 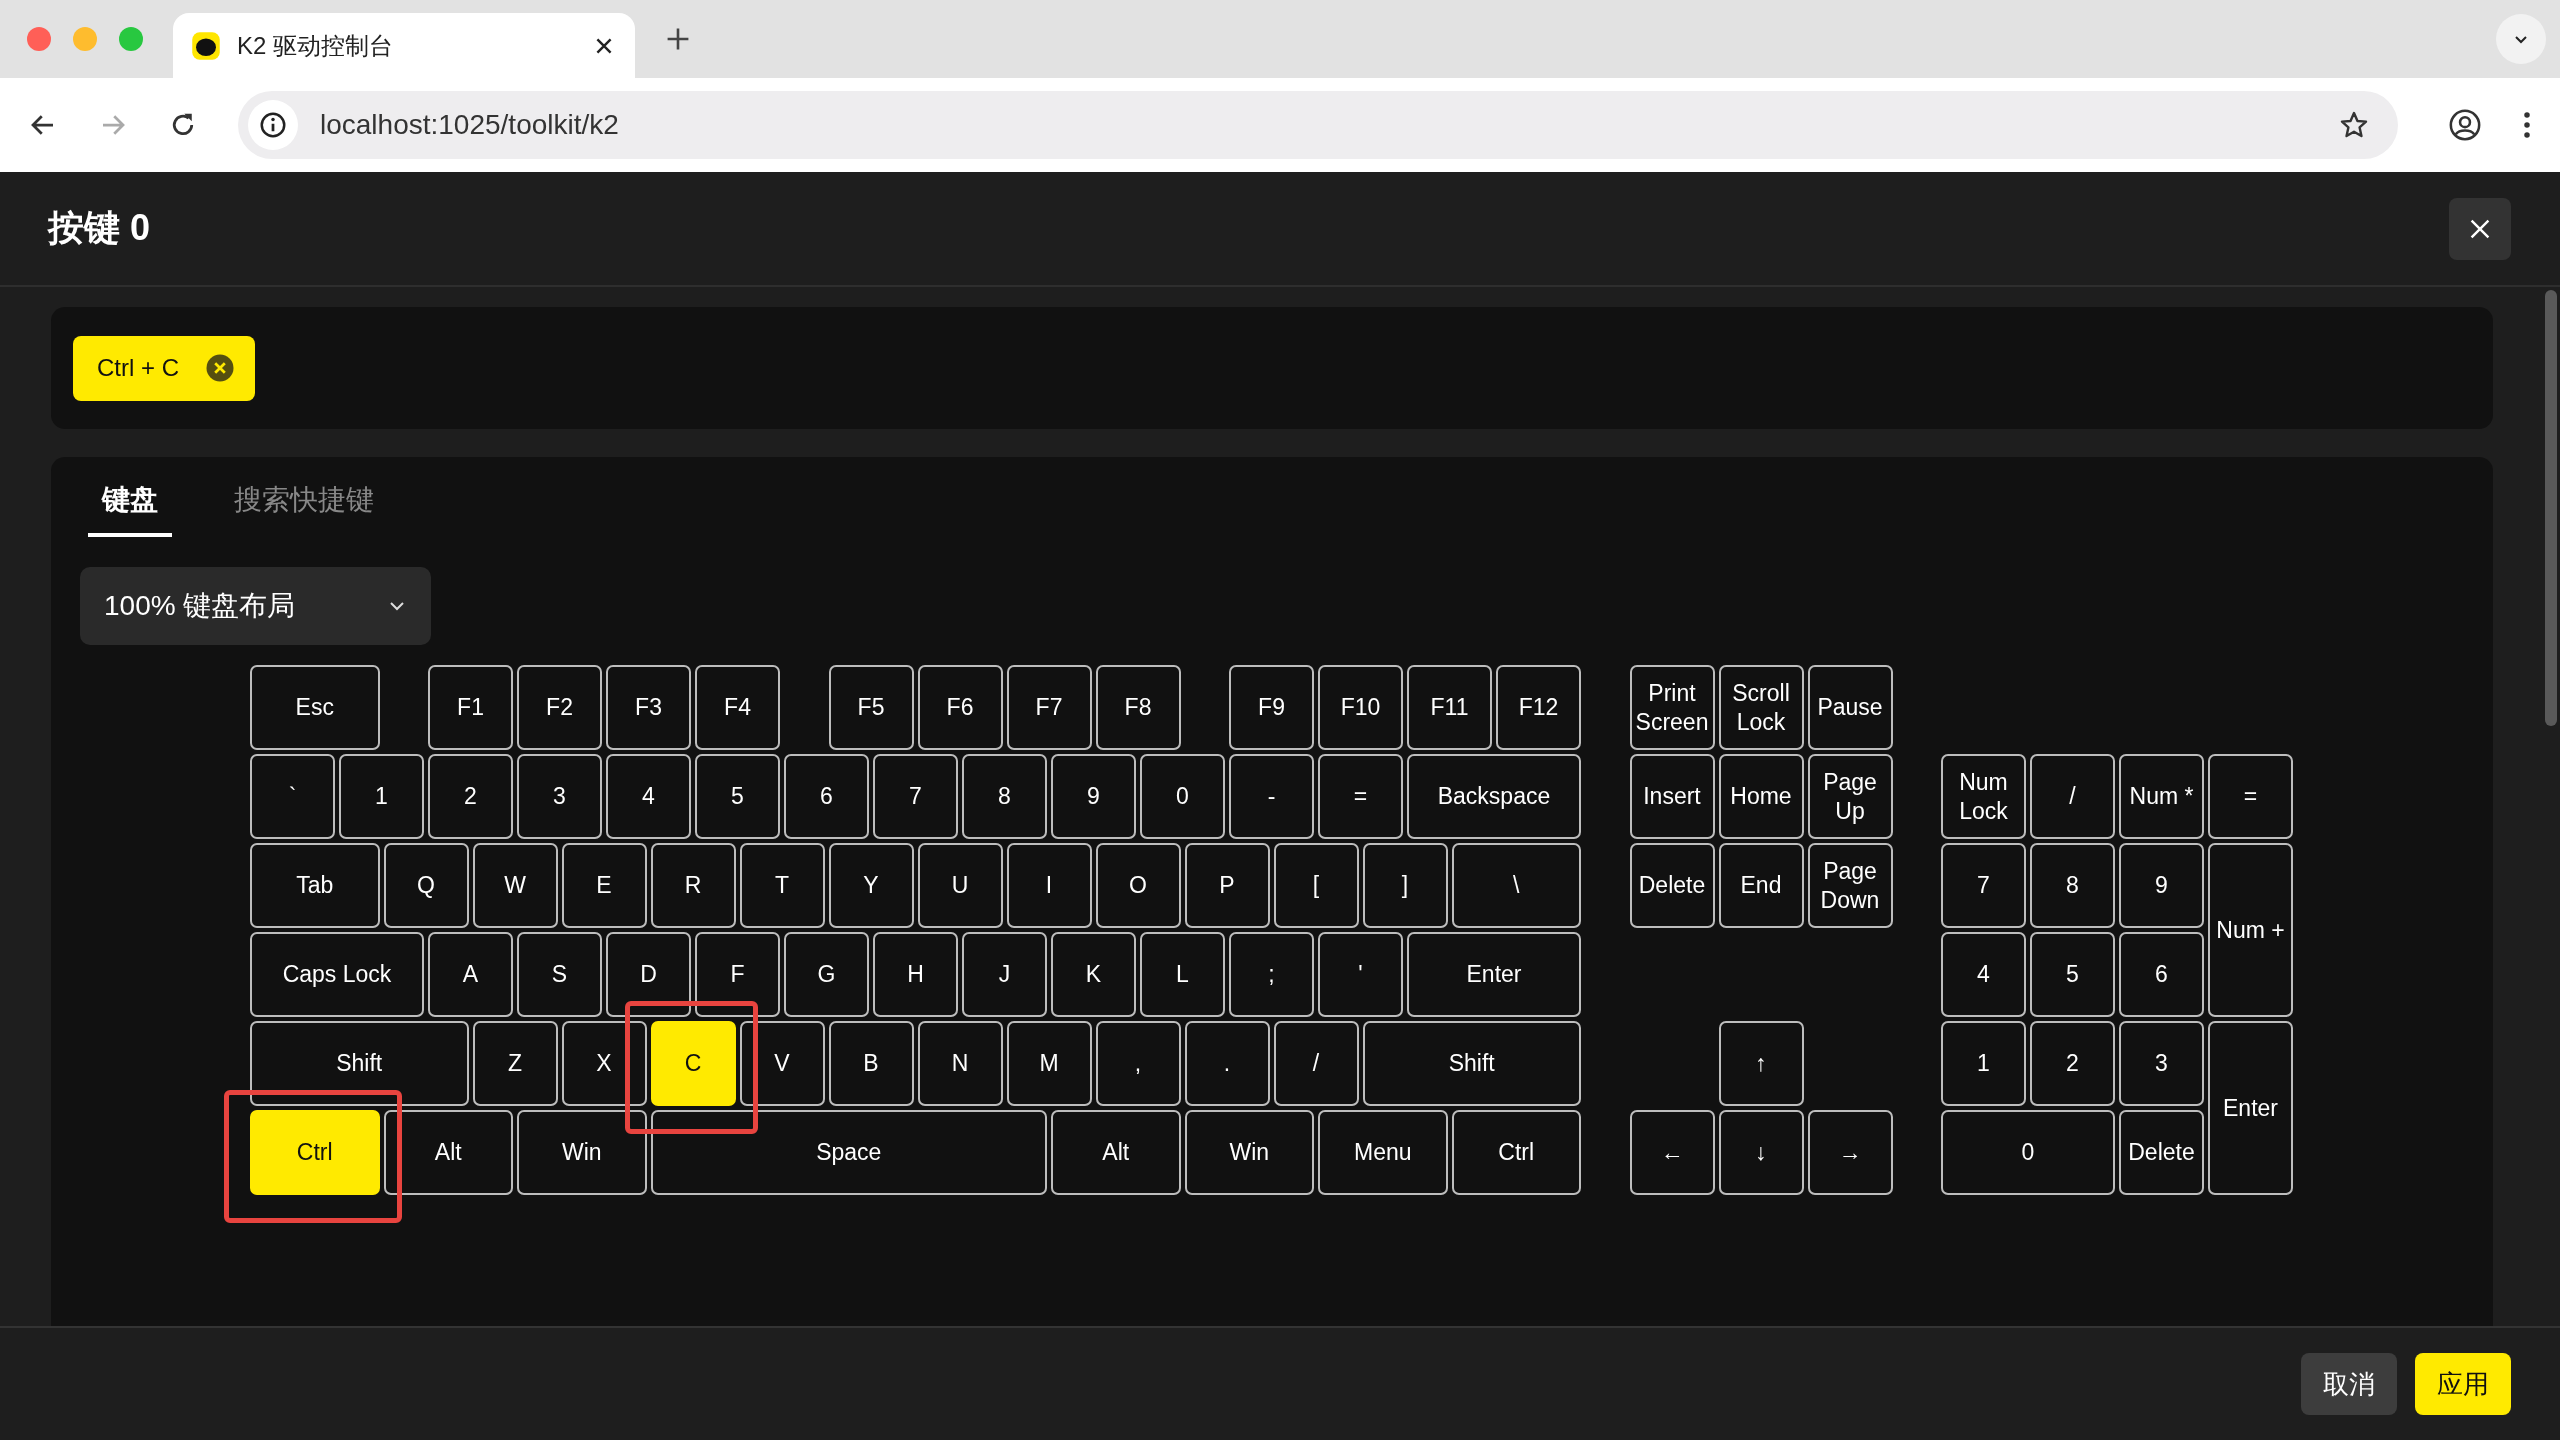 I want to click on key: [, so click(x=1316, y=885).